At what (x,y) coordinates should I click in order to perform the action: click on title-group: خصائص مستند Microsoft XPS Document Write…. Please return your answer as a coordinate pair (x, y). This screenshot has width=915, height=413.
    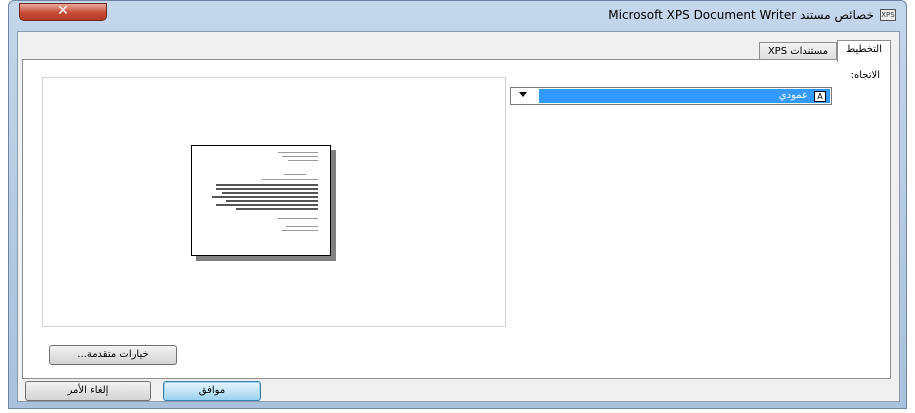
    Looking at the image, I should click on (752, 15).